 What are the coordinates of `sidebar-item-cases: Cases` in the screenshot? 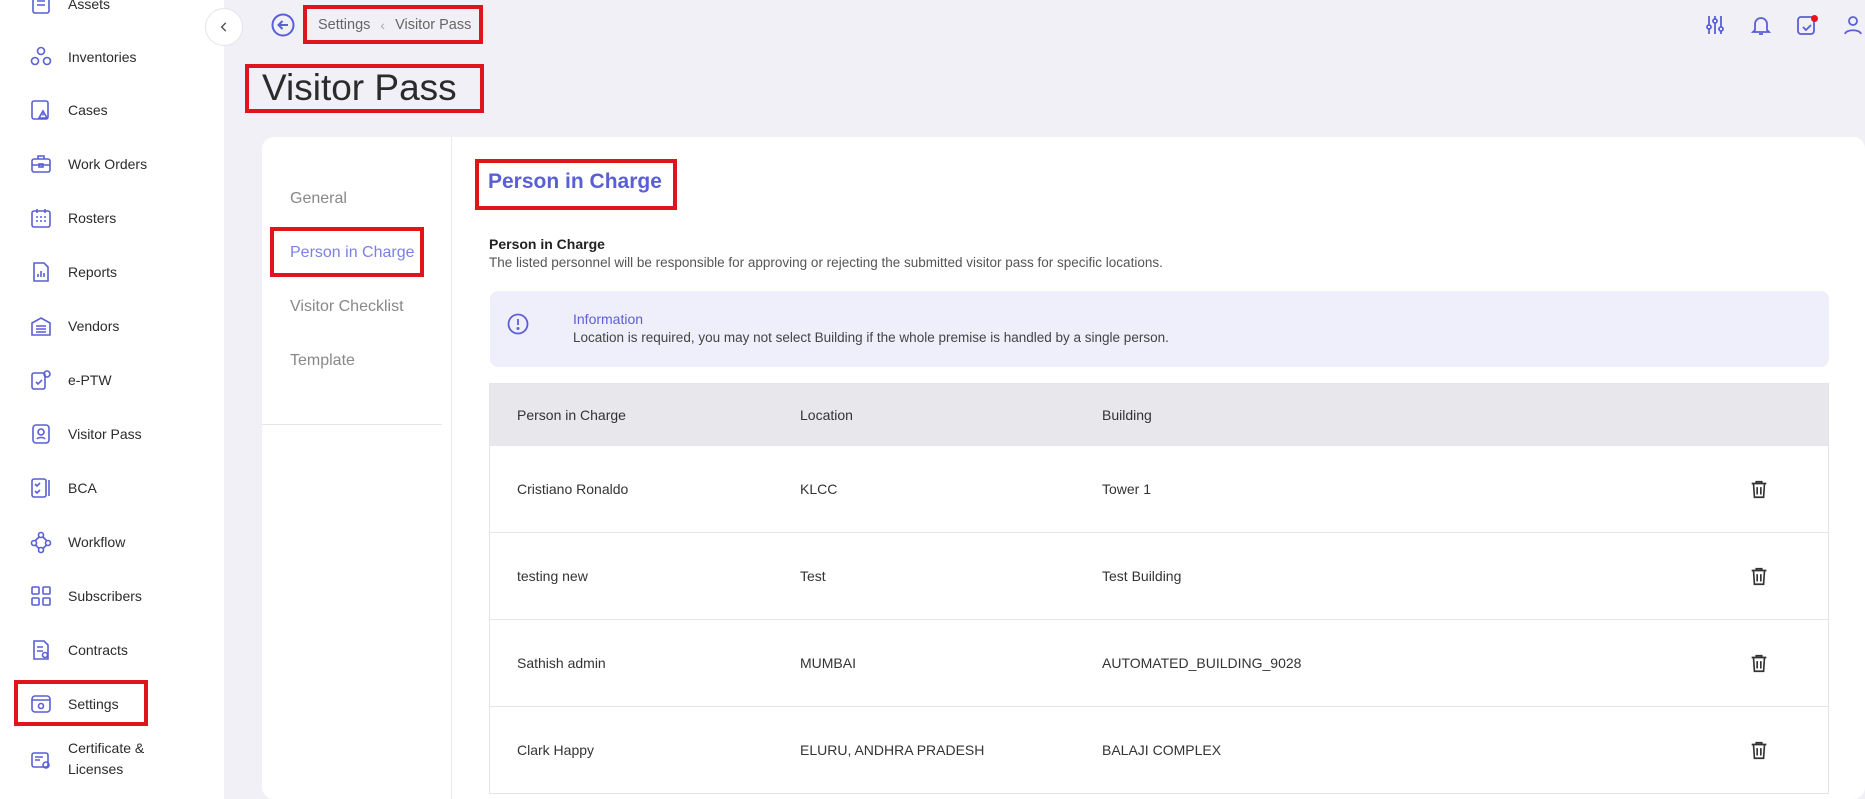 It's located at (112, 110).